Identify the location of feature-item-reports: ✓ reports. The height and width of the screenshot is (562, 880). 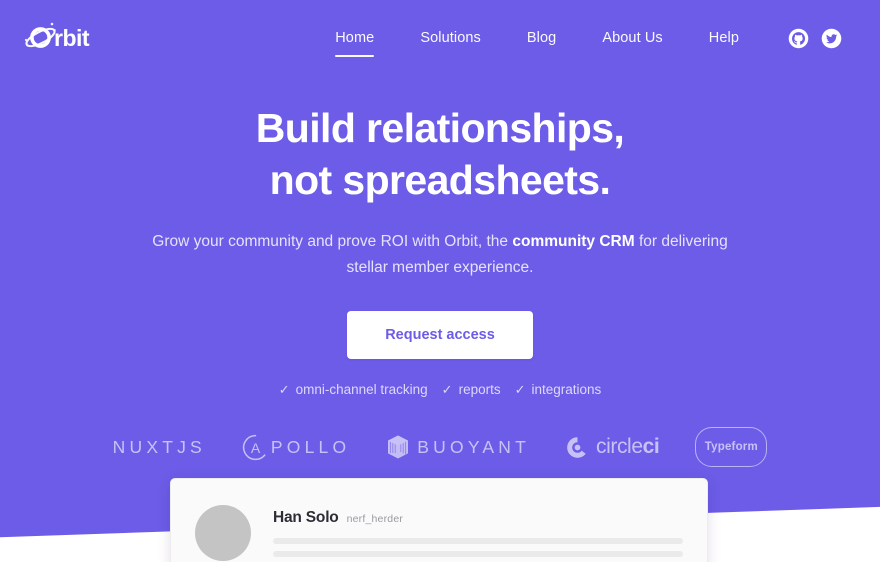
(471, 389).